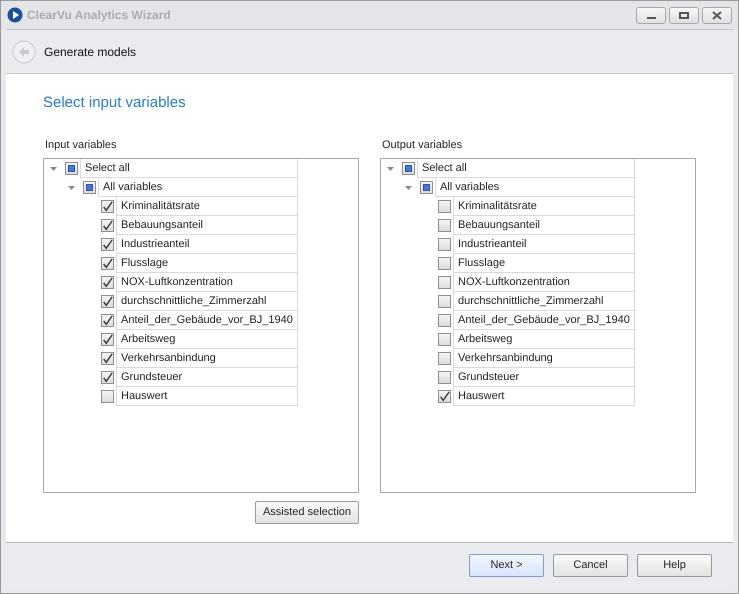 Image resolution: width=739 pixels, height=594 pixels. I want to click on panel-label: Input variables, so click(81, 145).